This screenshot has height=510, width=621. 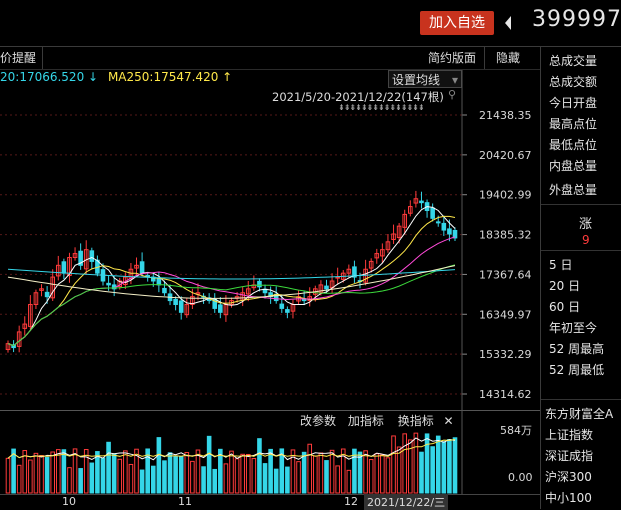 I want to click on period-5d: 5 日, so click(x=560, y=264).